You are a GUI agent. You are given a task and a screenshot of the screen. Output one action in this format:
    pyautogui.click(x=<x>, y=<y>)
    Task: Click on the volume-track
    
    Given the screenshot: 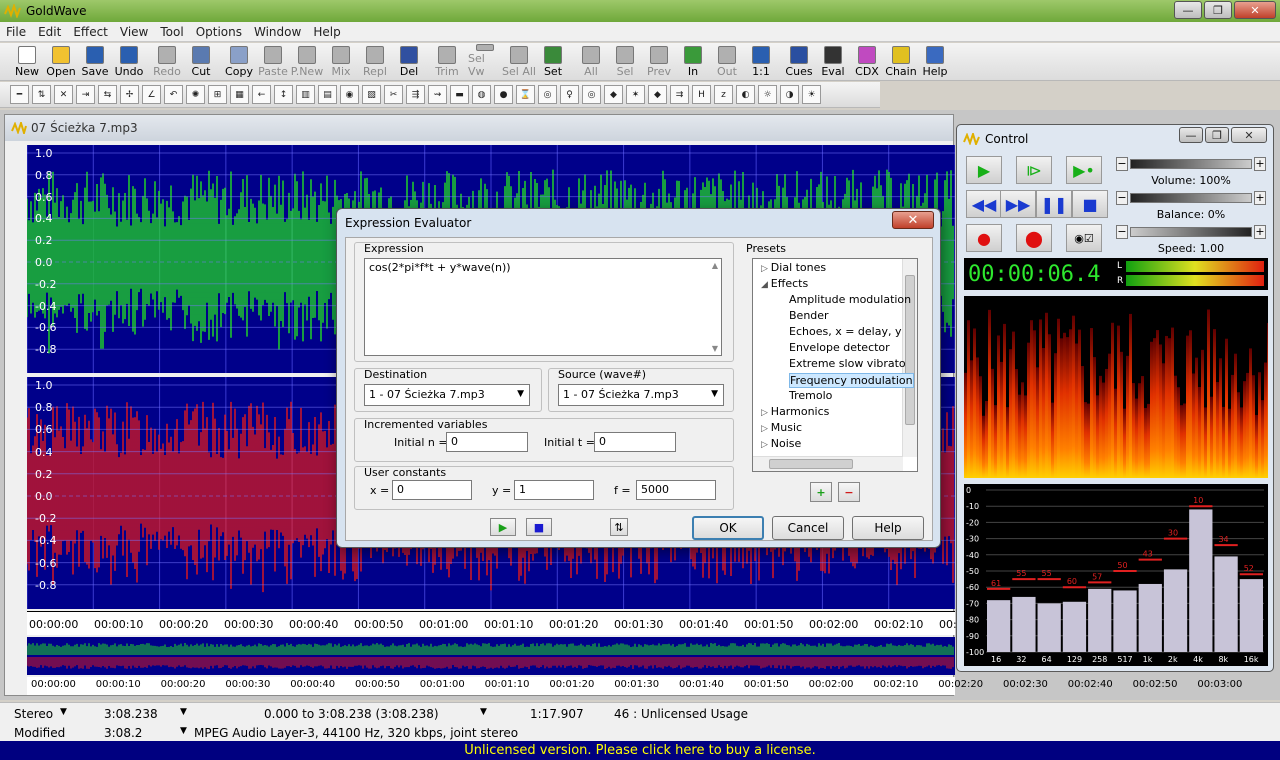 What is the action you would take?
    pyautogui.click(x=1191, y=164)
    